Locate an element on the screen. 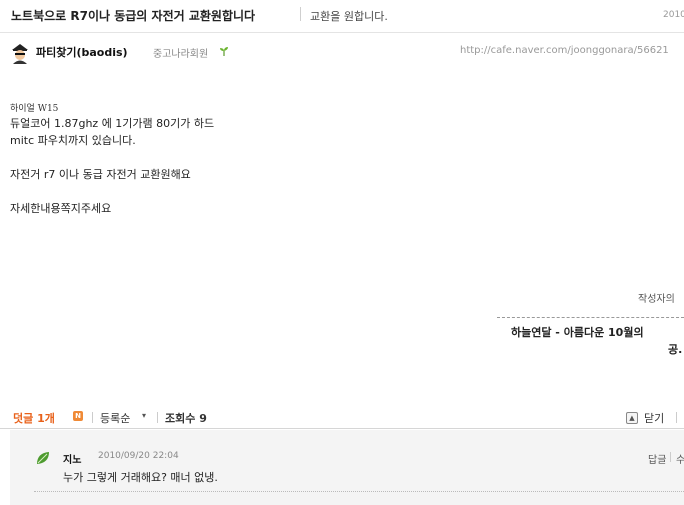  sprout-icon is located at coordinates (224, 51).